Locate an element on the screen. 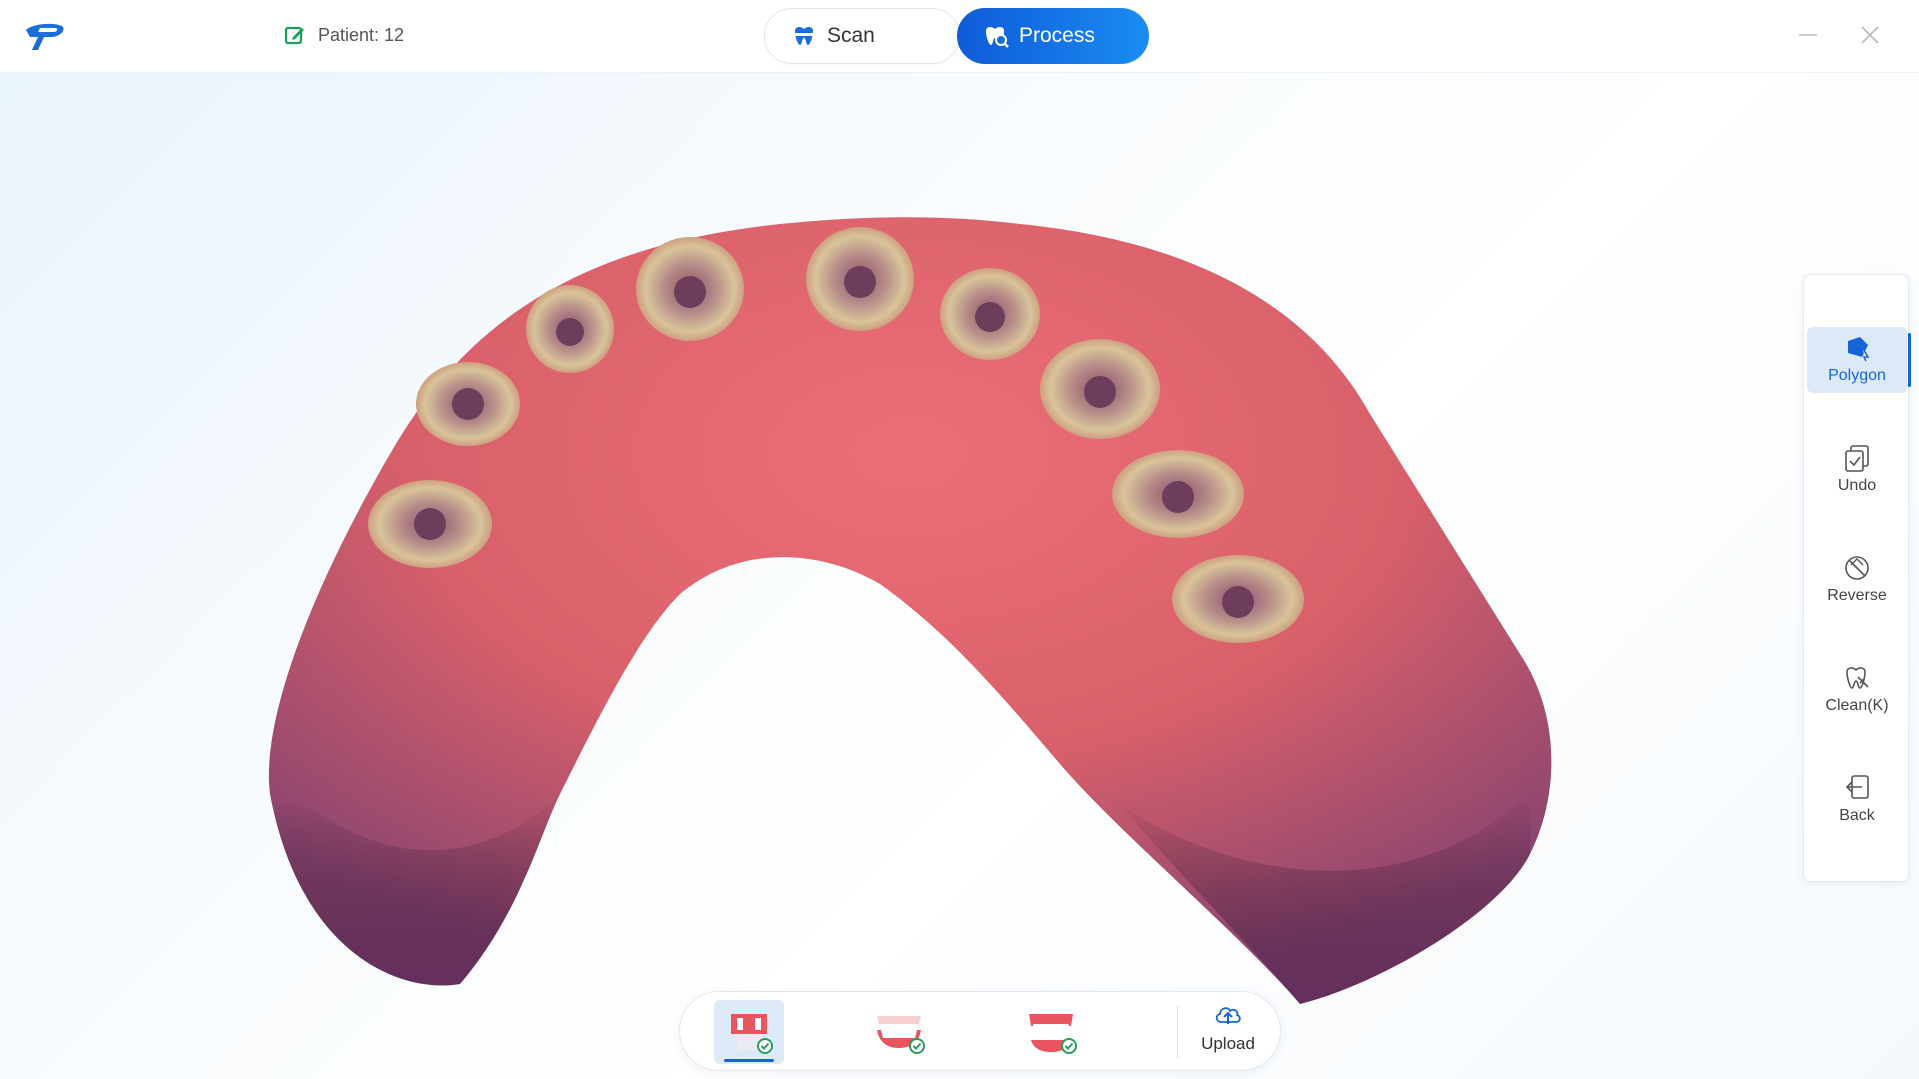  reverse-label: Reverse is located at coordinates (1857, 595).